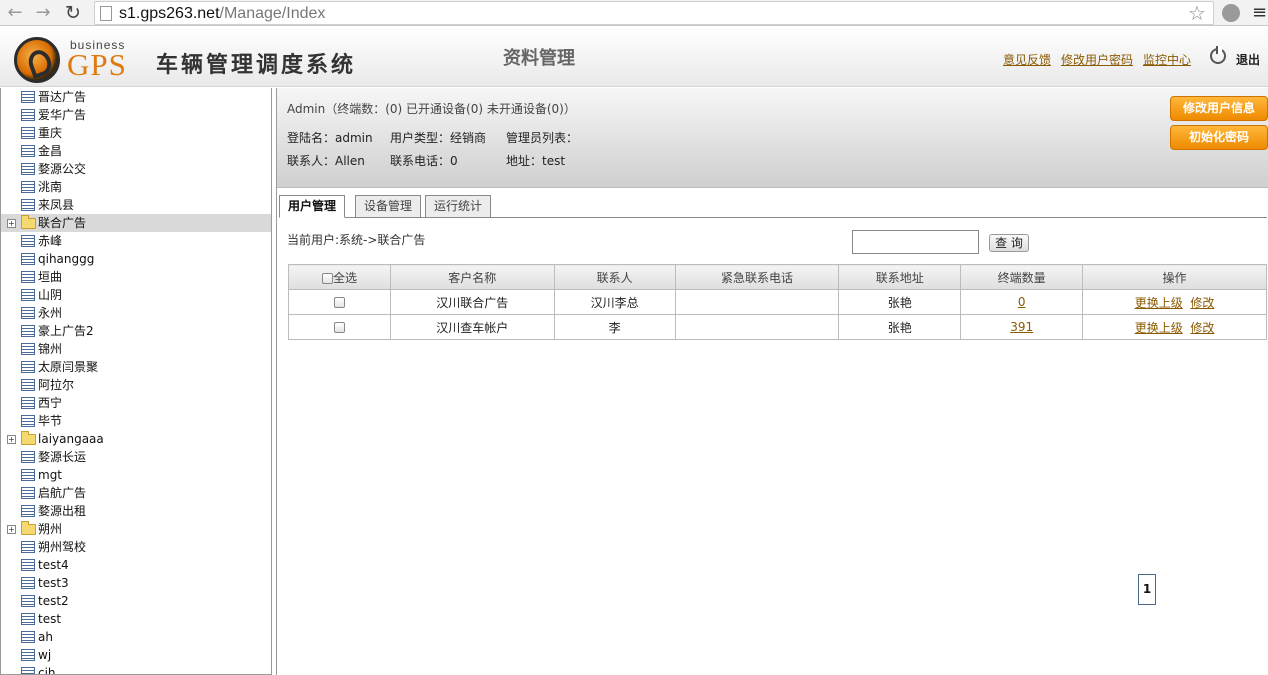  I want to click on tree-item-label: test2, so click(53, 601).